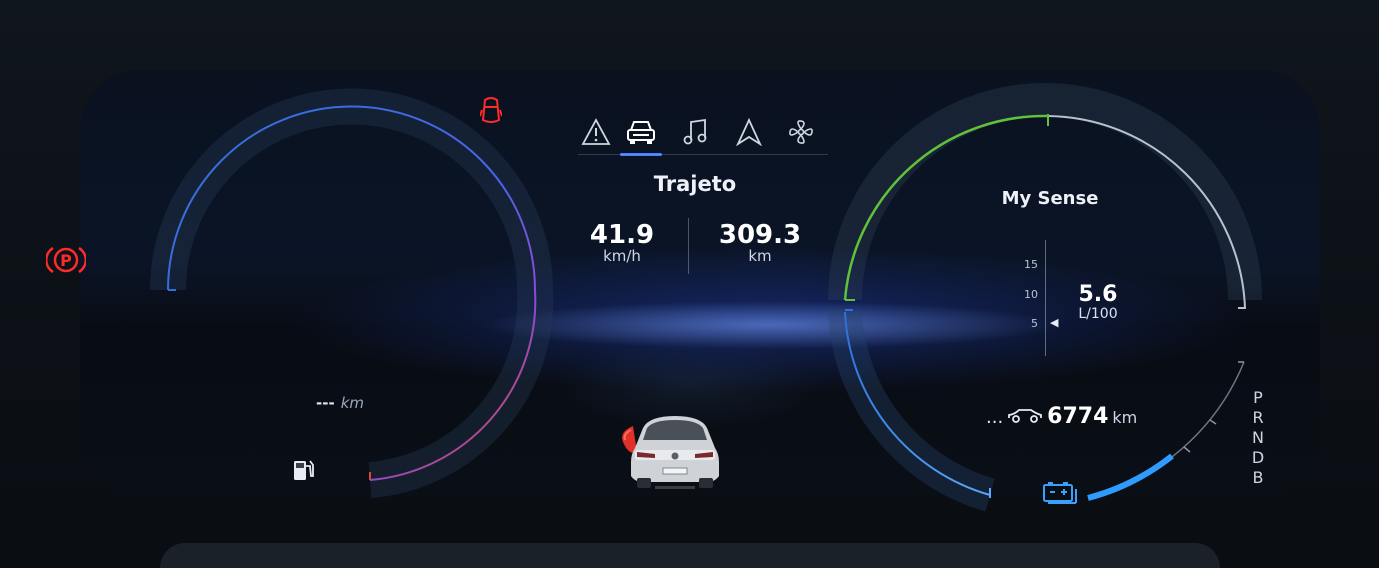 This screenshot has height=568, width=1379. Describe the element at coordinates (688, 246) in the screenshot. I see `trip-stat-divider` at that location.